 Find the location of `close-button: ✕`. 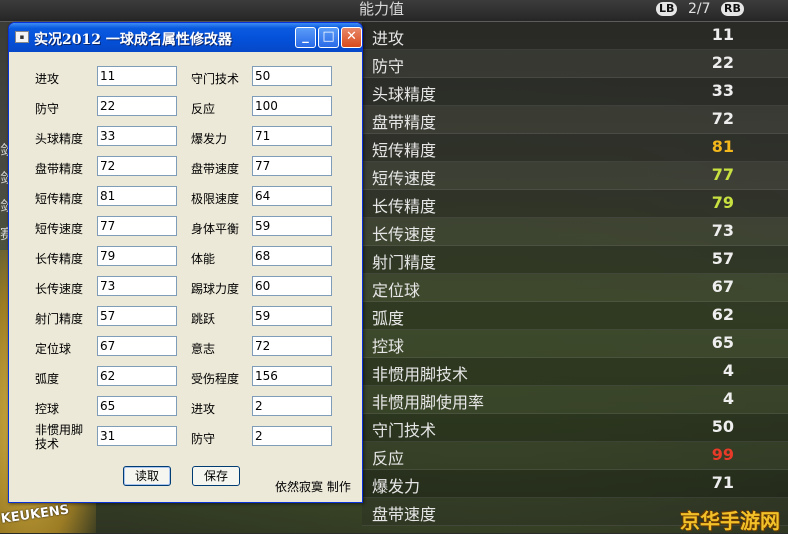

close-button: ✕ is located at coordinates (351, 37).